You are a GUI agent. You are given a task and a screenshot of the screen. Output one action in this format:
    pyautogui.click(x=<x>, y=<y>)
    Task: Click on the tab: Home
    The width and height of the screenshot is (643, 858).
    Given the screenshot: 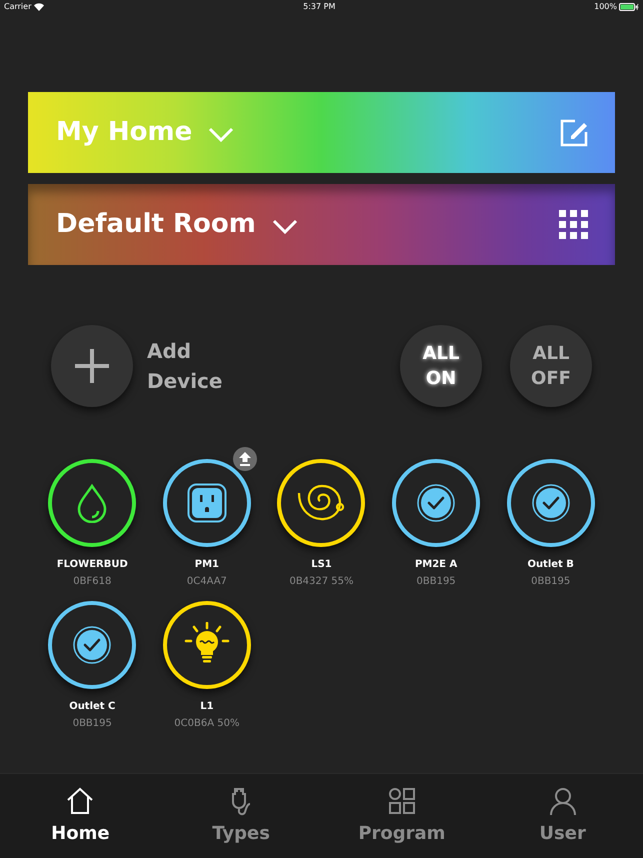 What is the action you would take?
    pyautogui.click(x=80, y=816)
    